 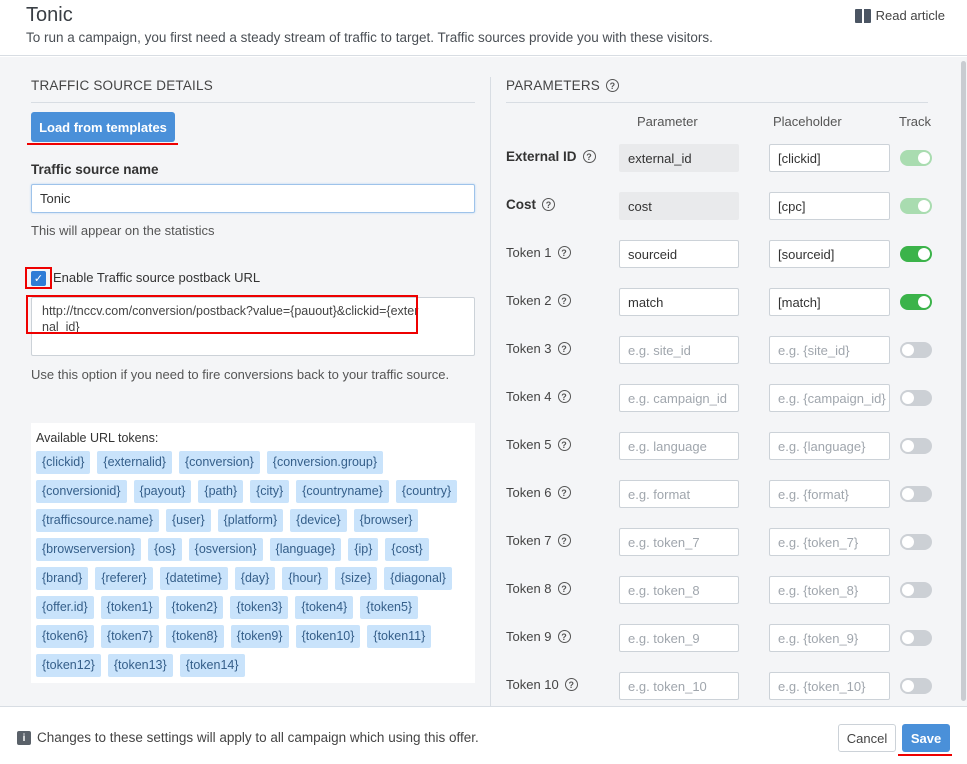 What do you see at coordinates (129, 607) in the screenshot?
I see `url-token-tag: {token1}` at bounding box center [129, 607].